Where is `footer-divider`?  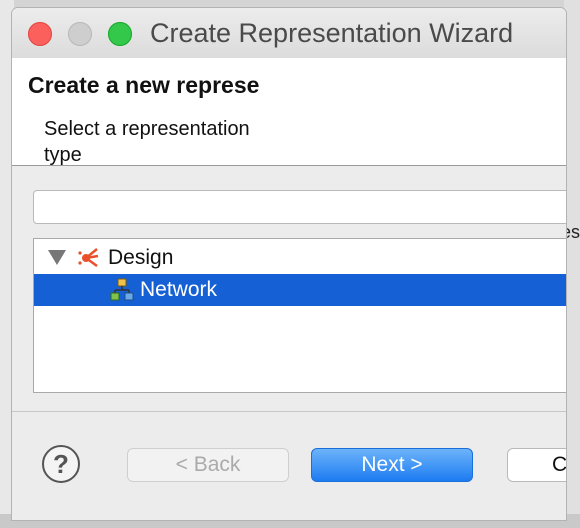
footer-divider is located at coordinates (289, 411).